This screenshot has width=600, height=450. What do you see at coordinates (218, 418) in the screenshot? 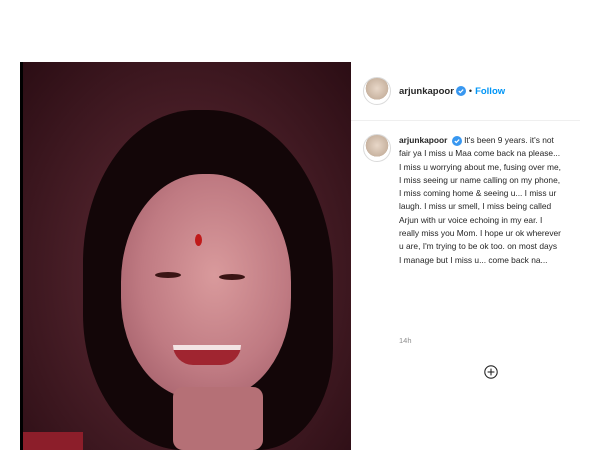
I see `photo-neck` at bounding box center [218, 418].